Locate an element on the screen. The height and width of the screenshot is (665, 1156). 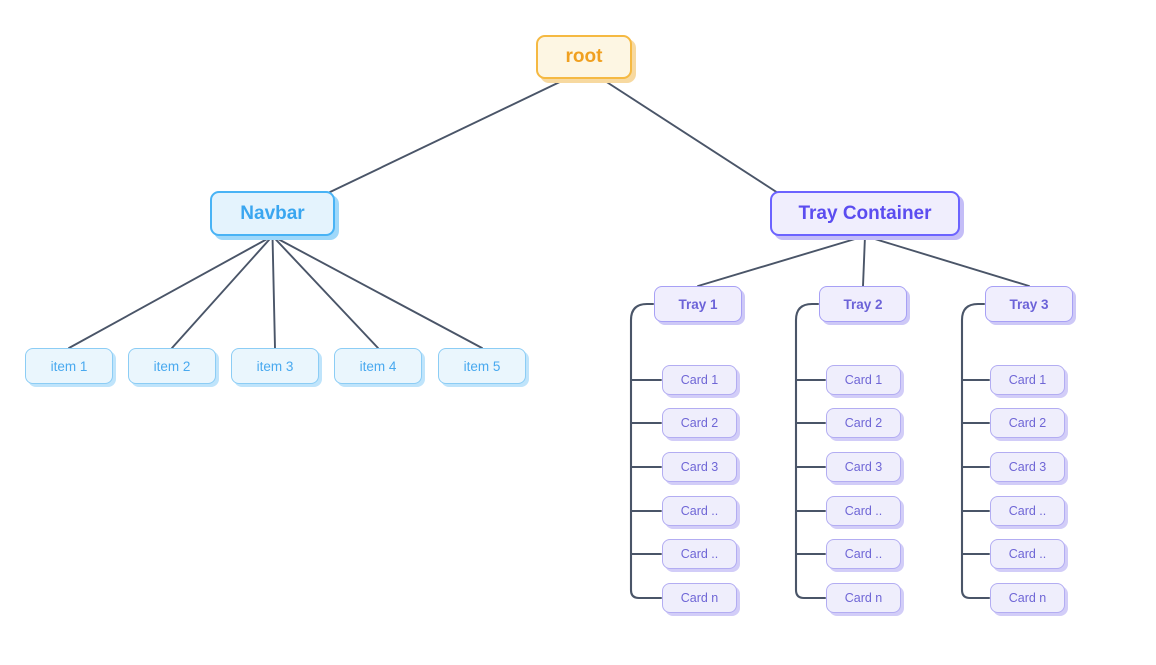
node-item-1-label: item 1 is located at coordinates (69, 366).